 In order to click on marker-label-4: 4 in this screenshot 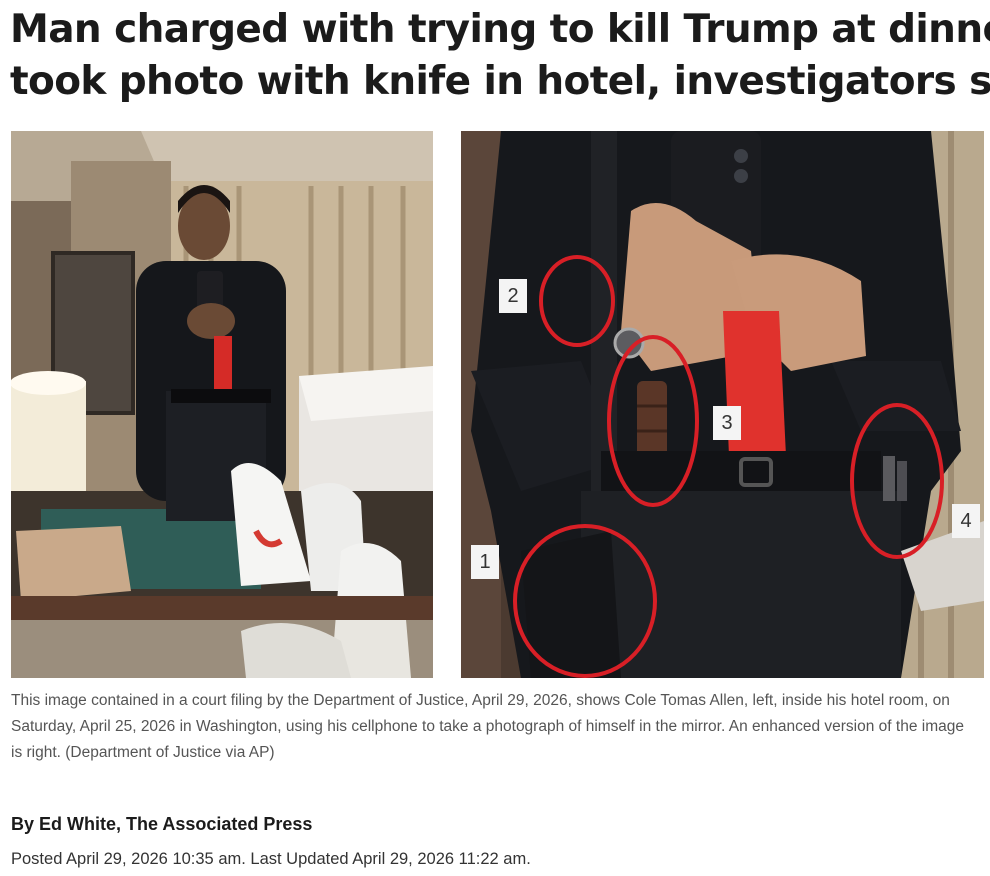, I will do `click(966, 521)`.